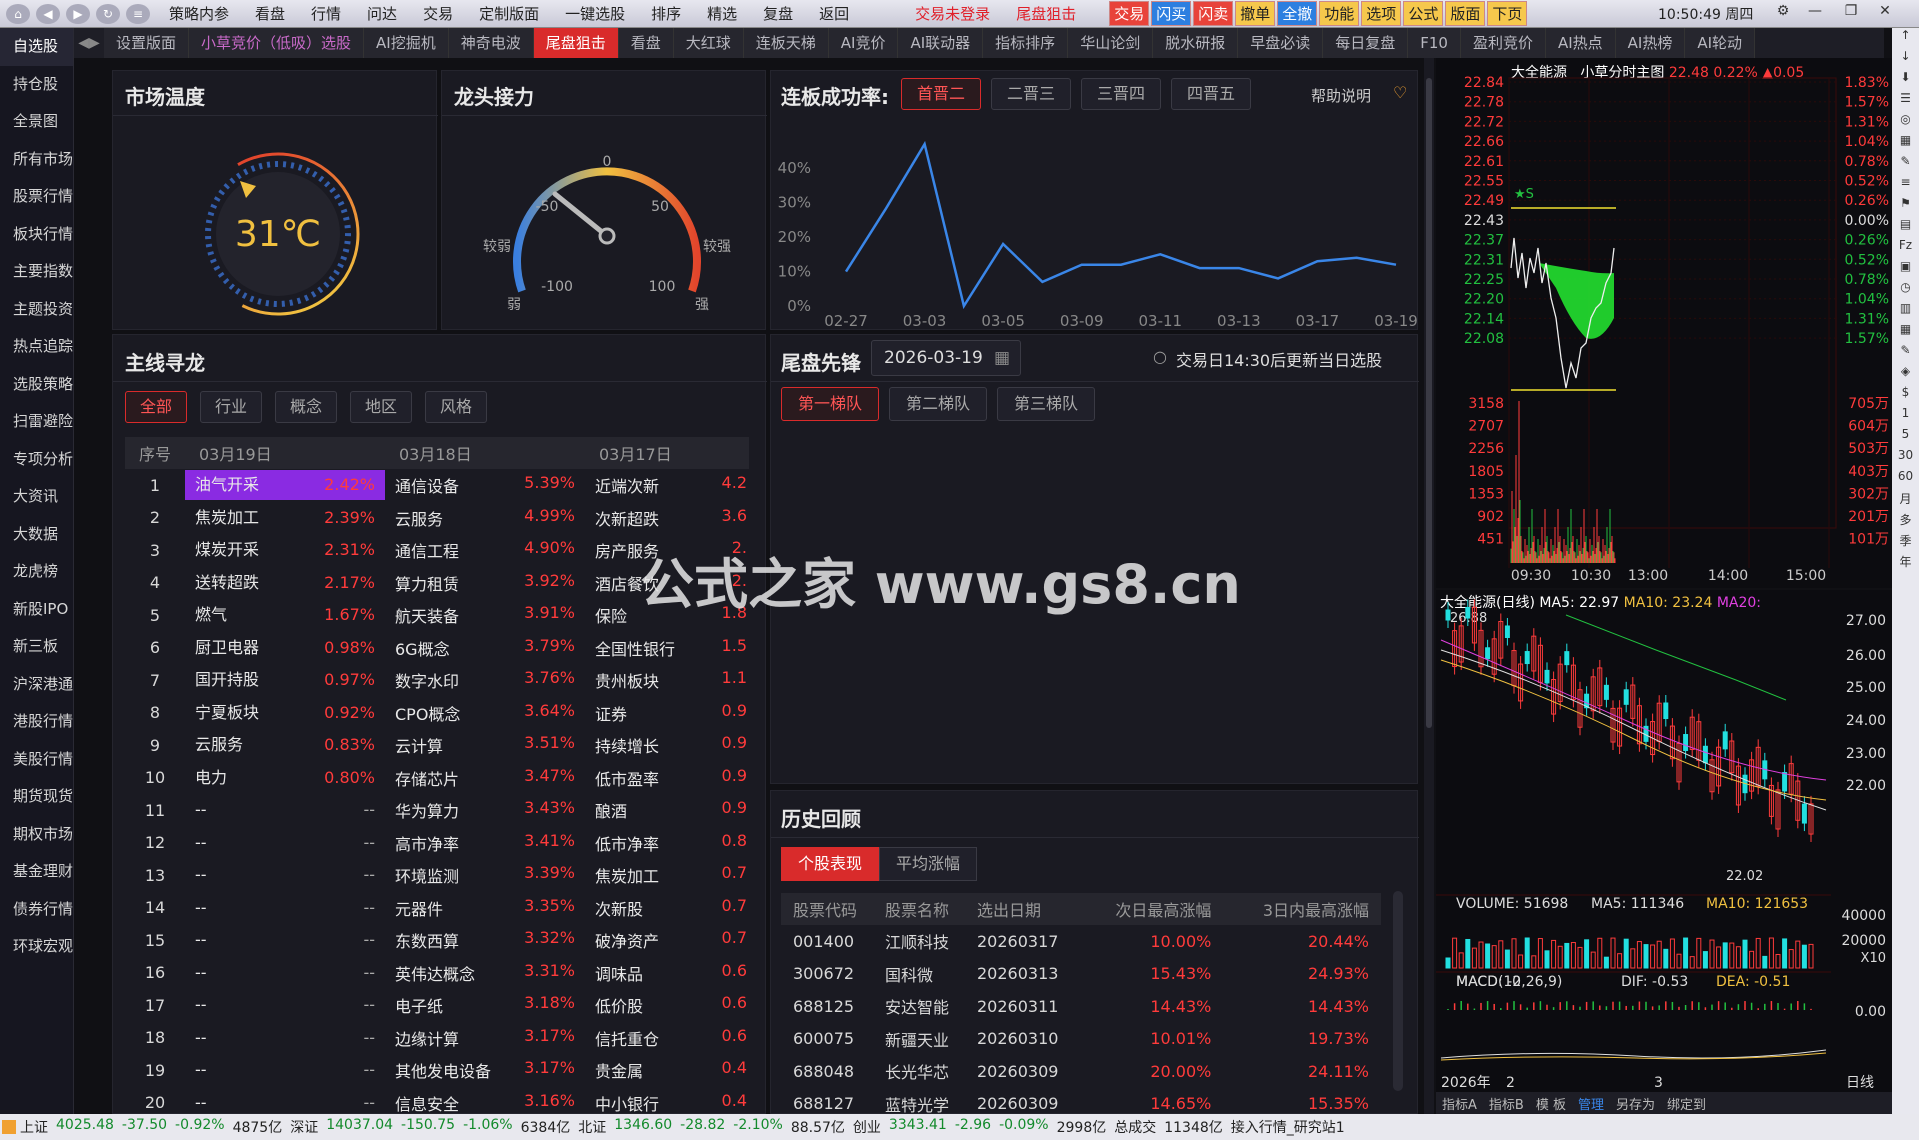  Describe the element at coordinates (1905, 416) in the screenshot. I see `toolbar-icon: 1` at that location.